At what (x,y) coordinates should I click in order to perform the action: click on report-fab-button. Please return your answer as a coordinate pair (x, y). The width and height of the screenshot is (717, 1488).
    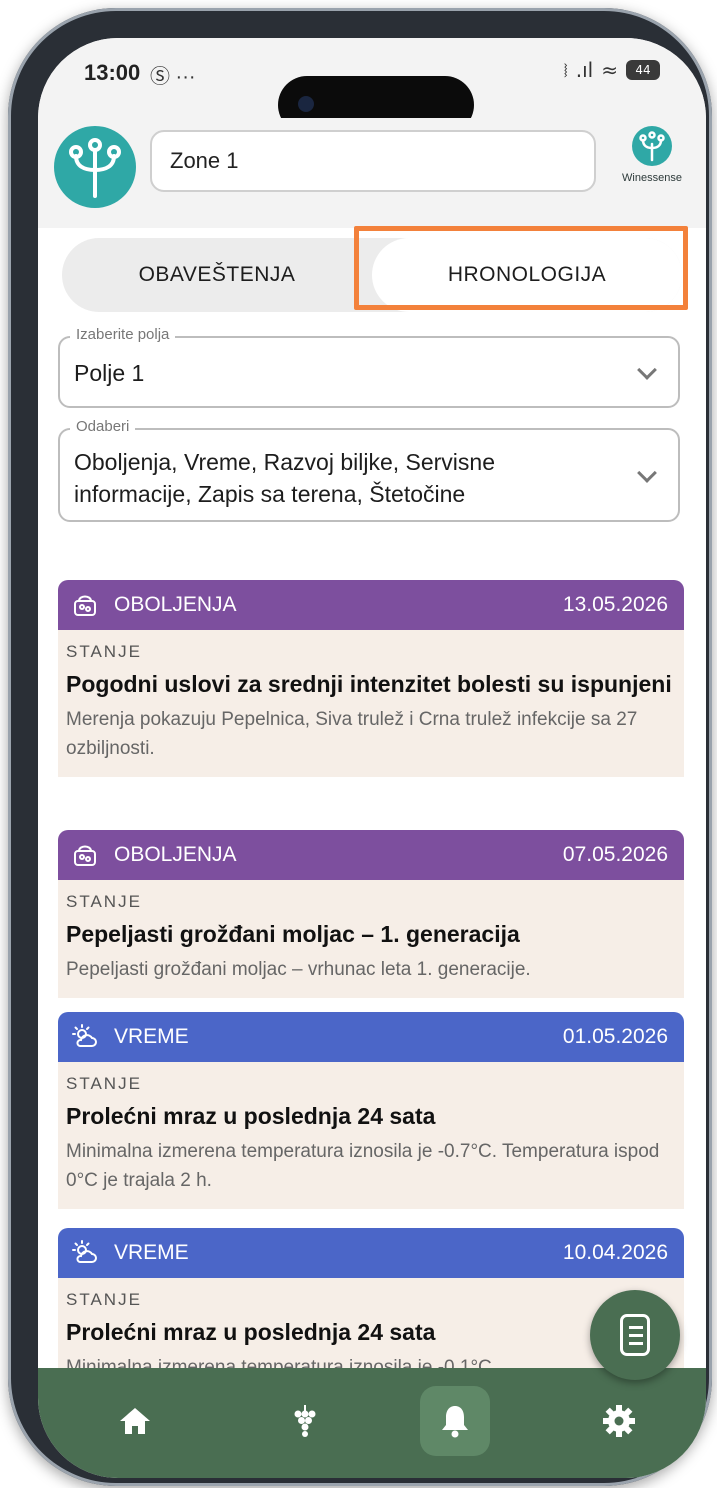
    Looking at the image, I should click on (635, 1335).